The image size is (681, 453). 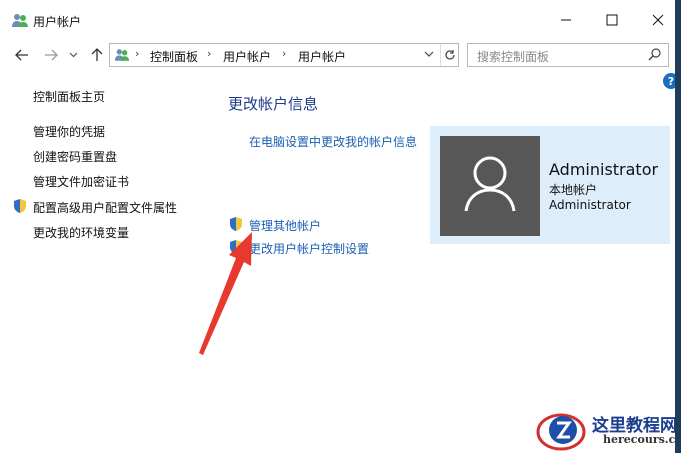 What do you see at coordinates (334, 142) in the screenshot?
I see `pc-settings-link: 在电脑设置中更改我的帐户信息` at bounding box center [334, 142].